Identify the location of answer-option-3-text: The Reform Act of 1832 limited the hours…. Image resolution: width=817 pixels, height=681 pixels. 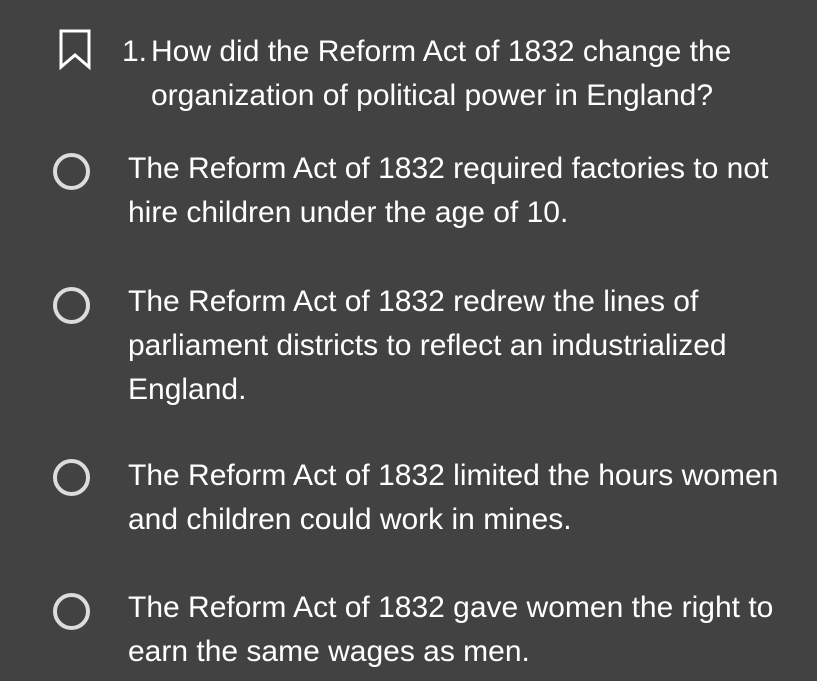
(453, 497).